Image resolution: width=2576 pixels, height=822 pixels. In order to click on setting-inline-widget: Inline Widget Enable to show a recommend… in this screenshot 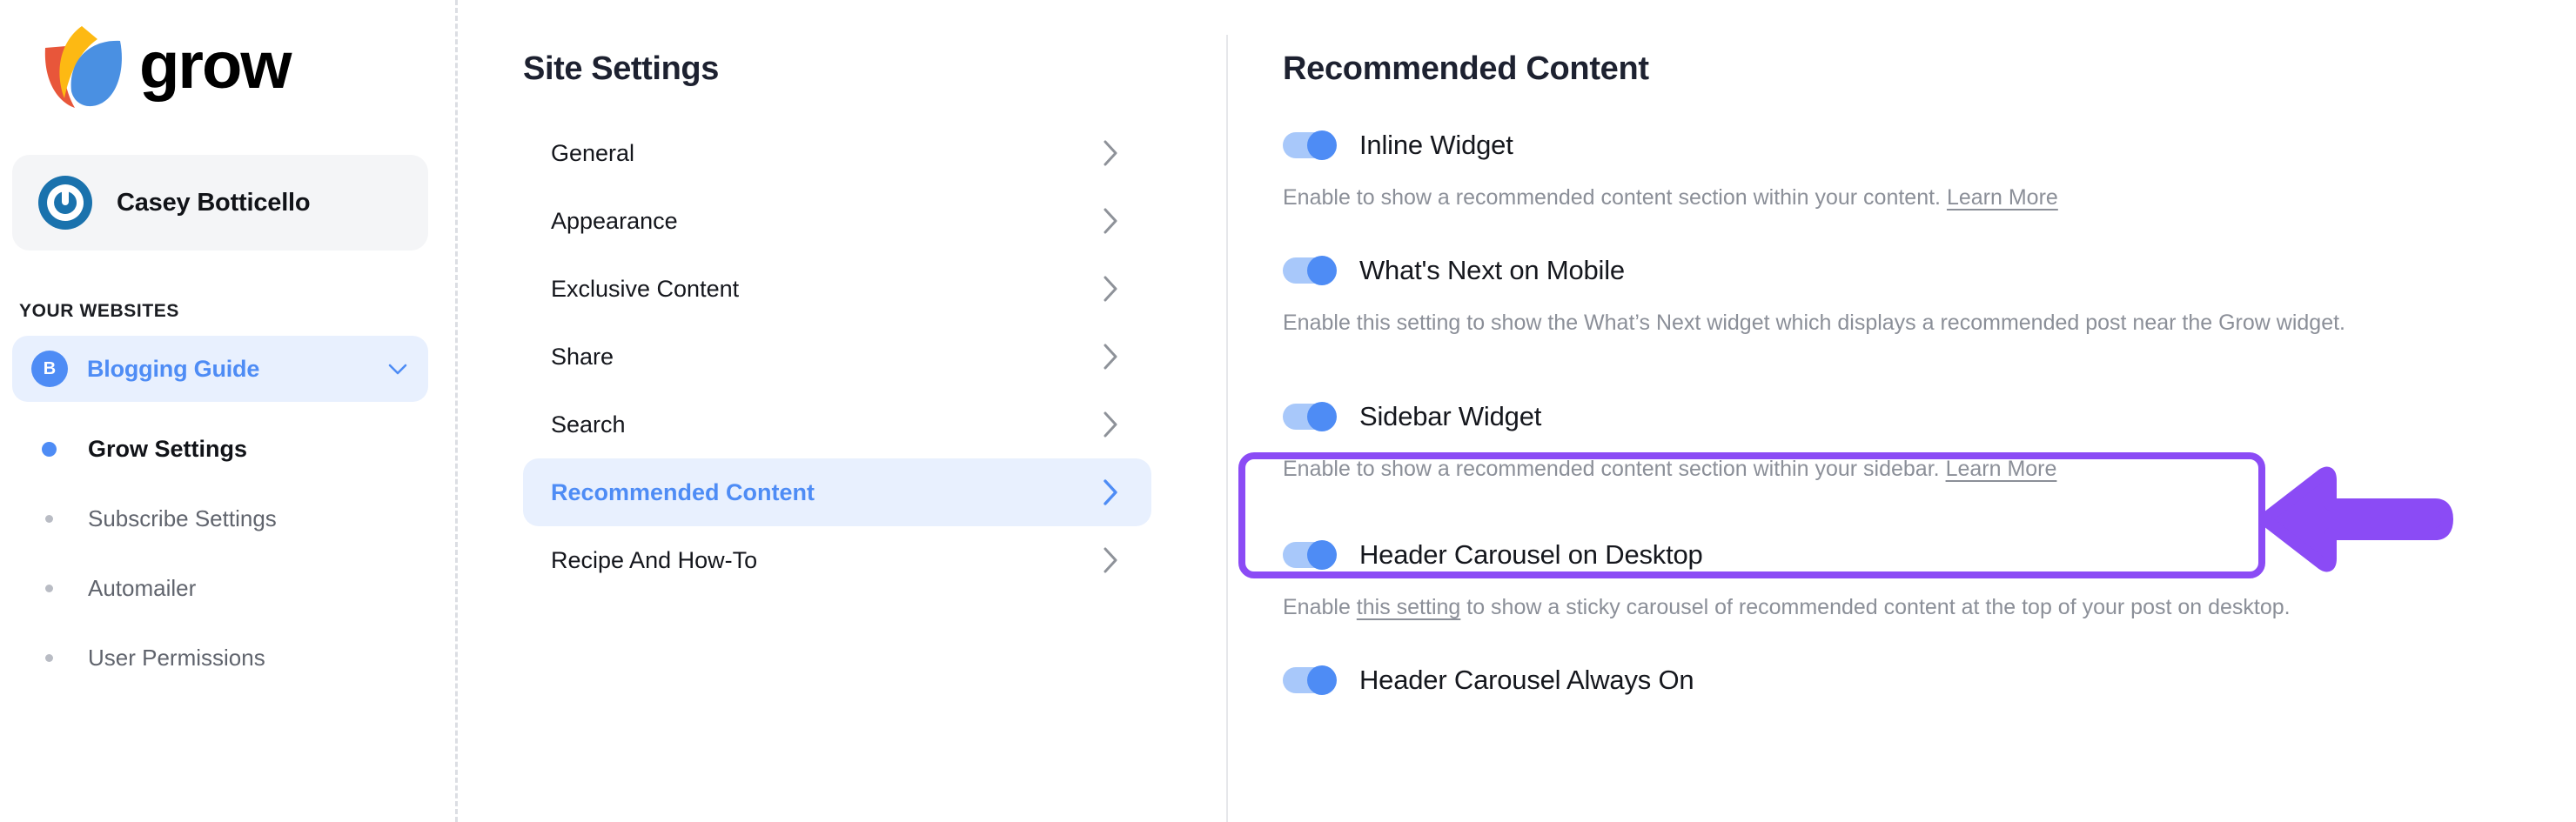, I will do `click(1930, 168)`.